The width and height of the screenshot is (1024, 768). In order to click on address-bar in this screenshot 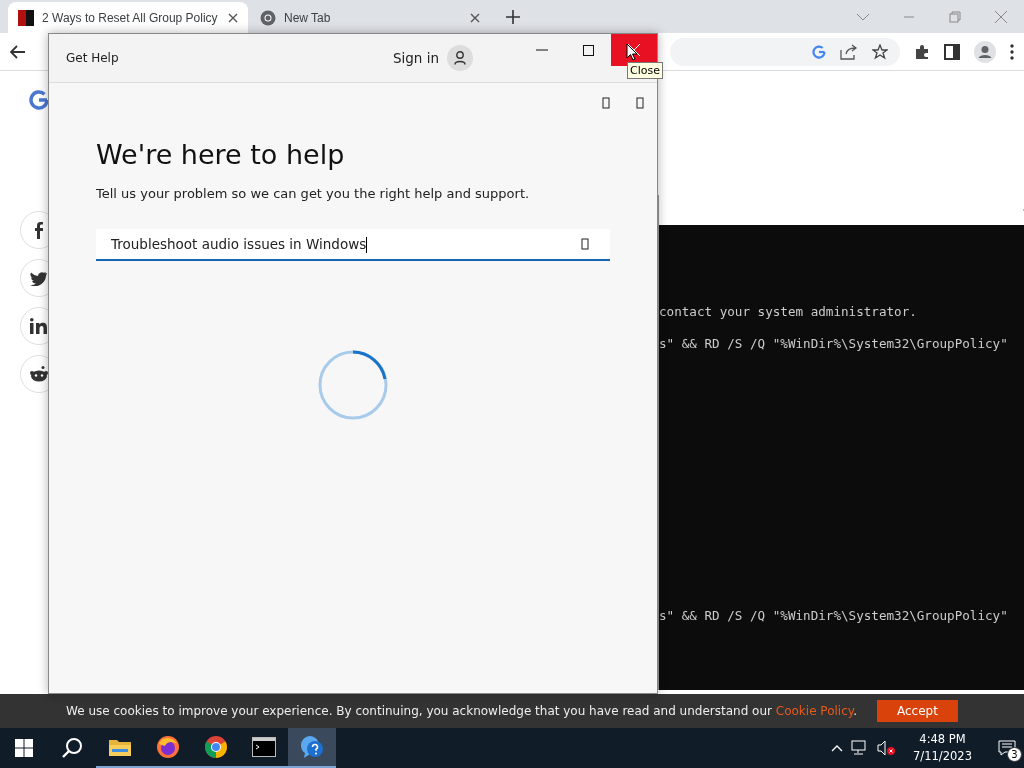, I will do `click(785, 51)`.